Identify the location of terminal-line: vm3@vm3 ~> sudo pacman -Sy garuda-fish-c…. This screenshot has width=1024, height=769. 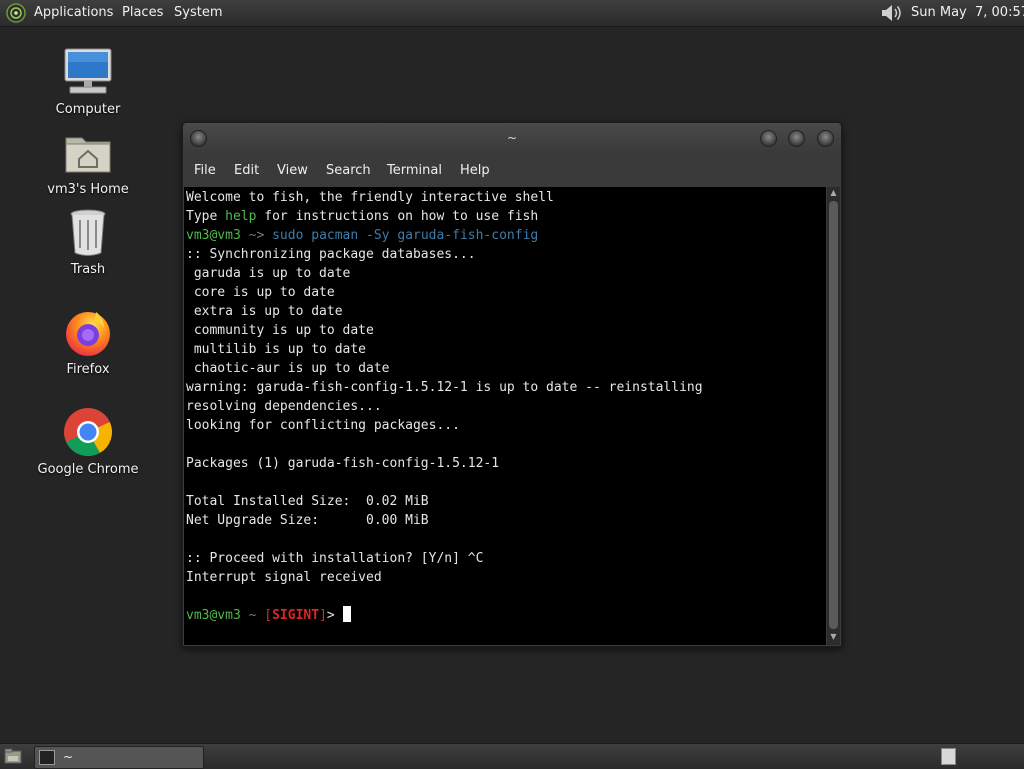
(444, 235).